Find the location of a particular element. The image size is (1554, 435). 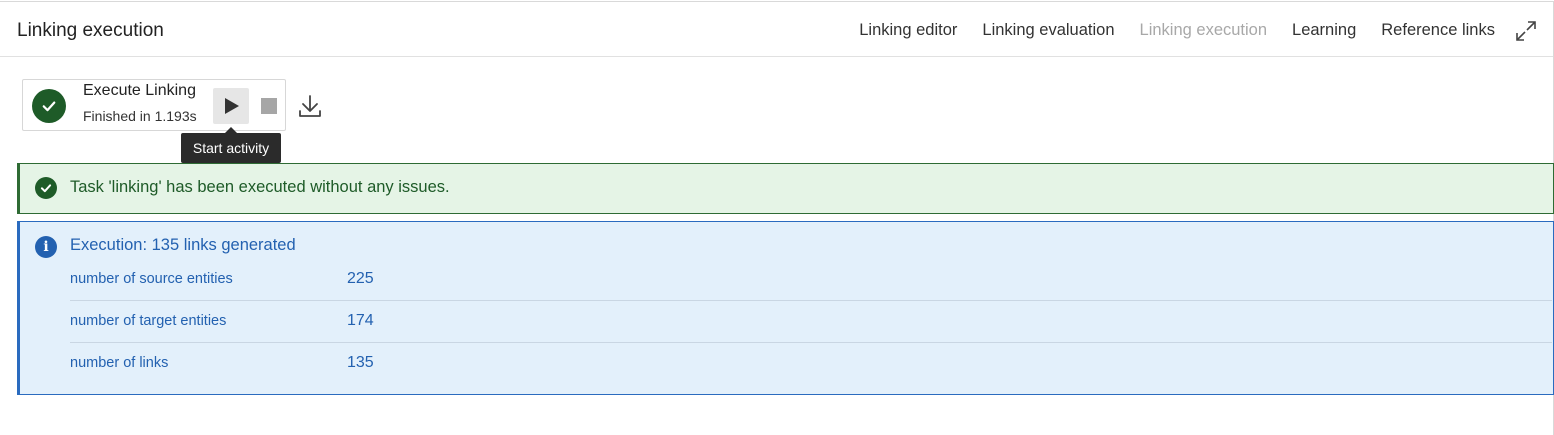

stat-value: 174 is located at coordinates (360, 320).